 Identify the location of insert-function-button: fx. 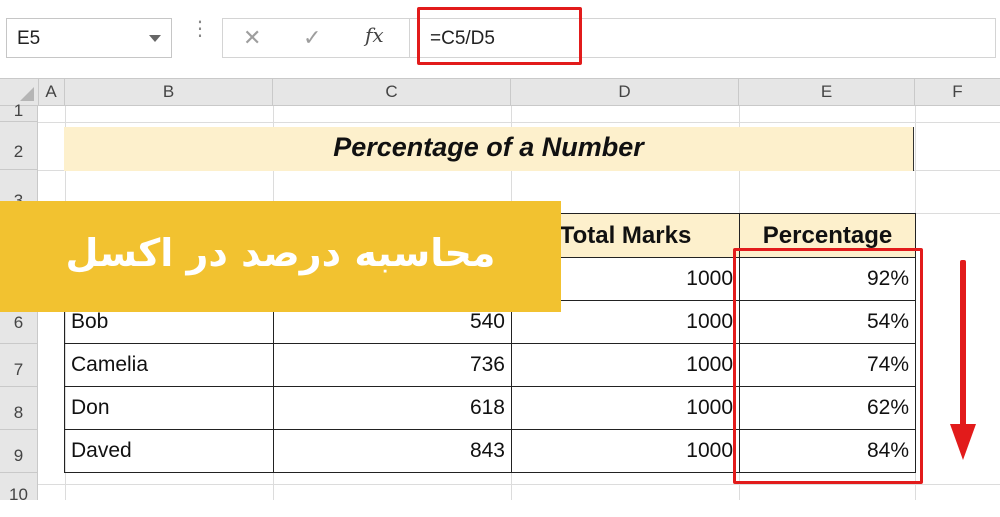
(374, 35).